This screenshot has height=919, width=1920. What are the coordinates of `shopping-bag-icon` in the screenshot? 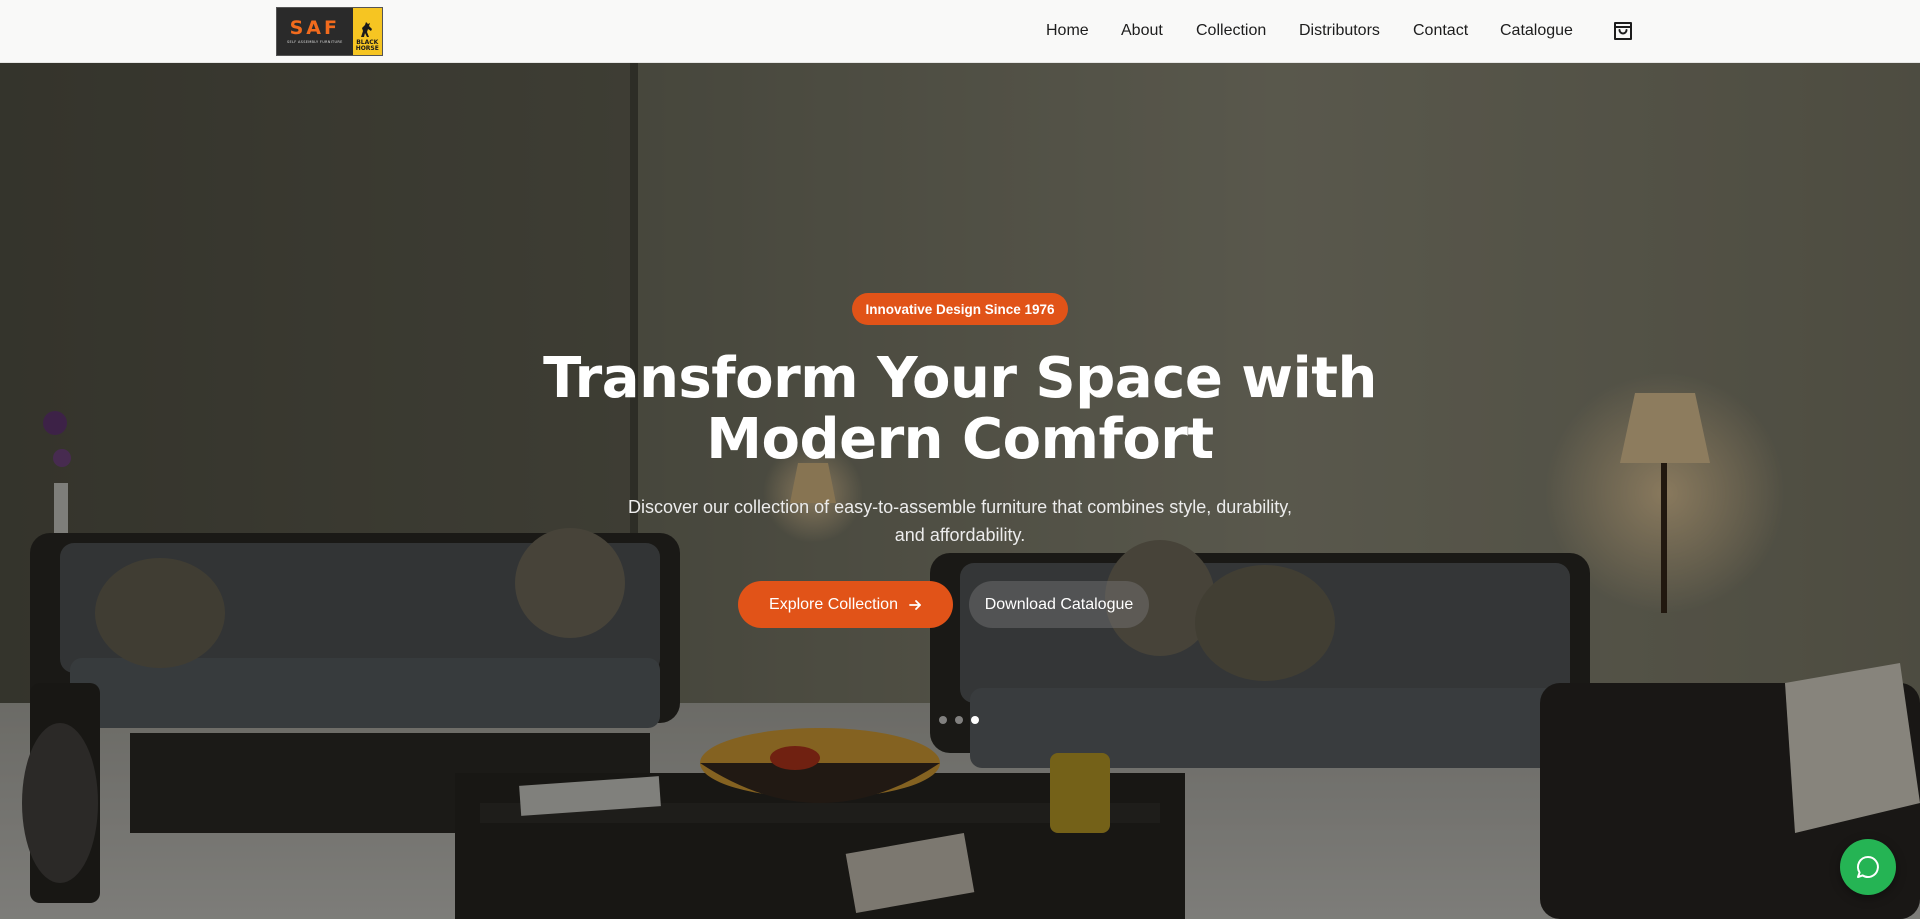 It's located at (1623, 31).